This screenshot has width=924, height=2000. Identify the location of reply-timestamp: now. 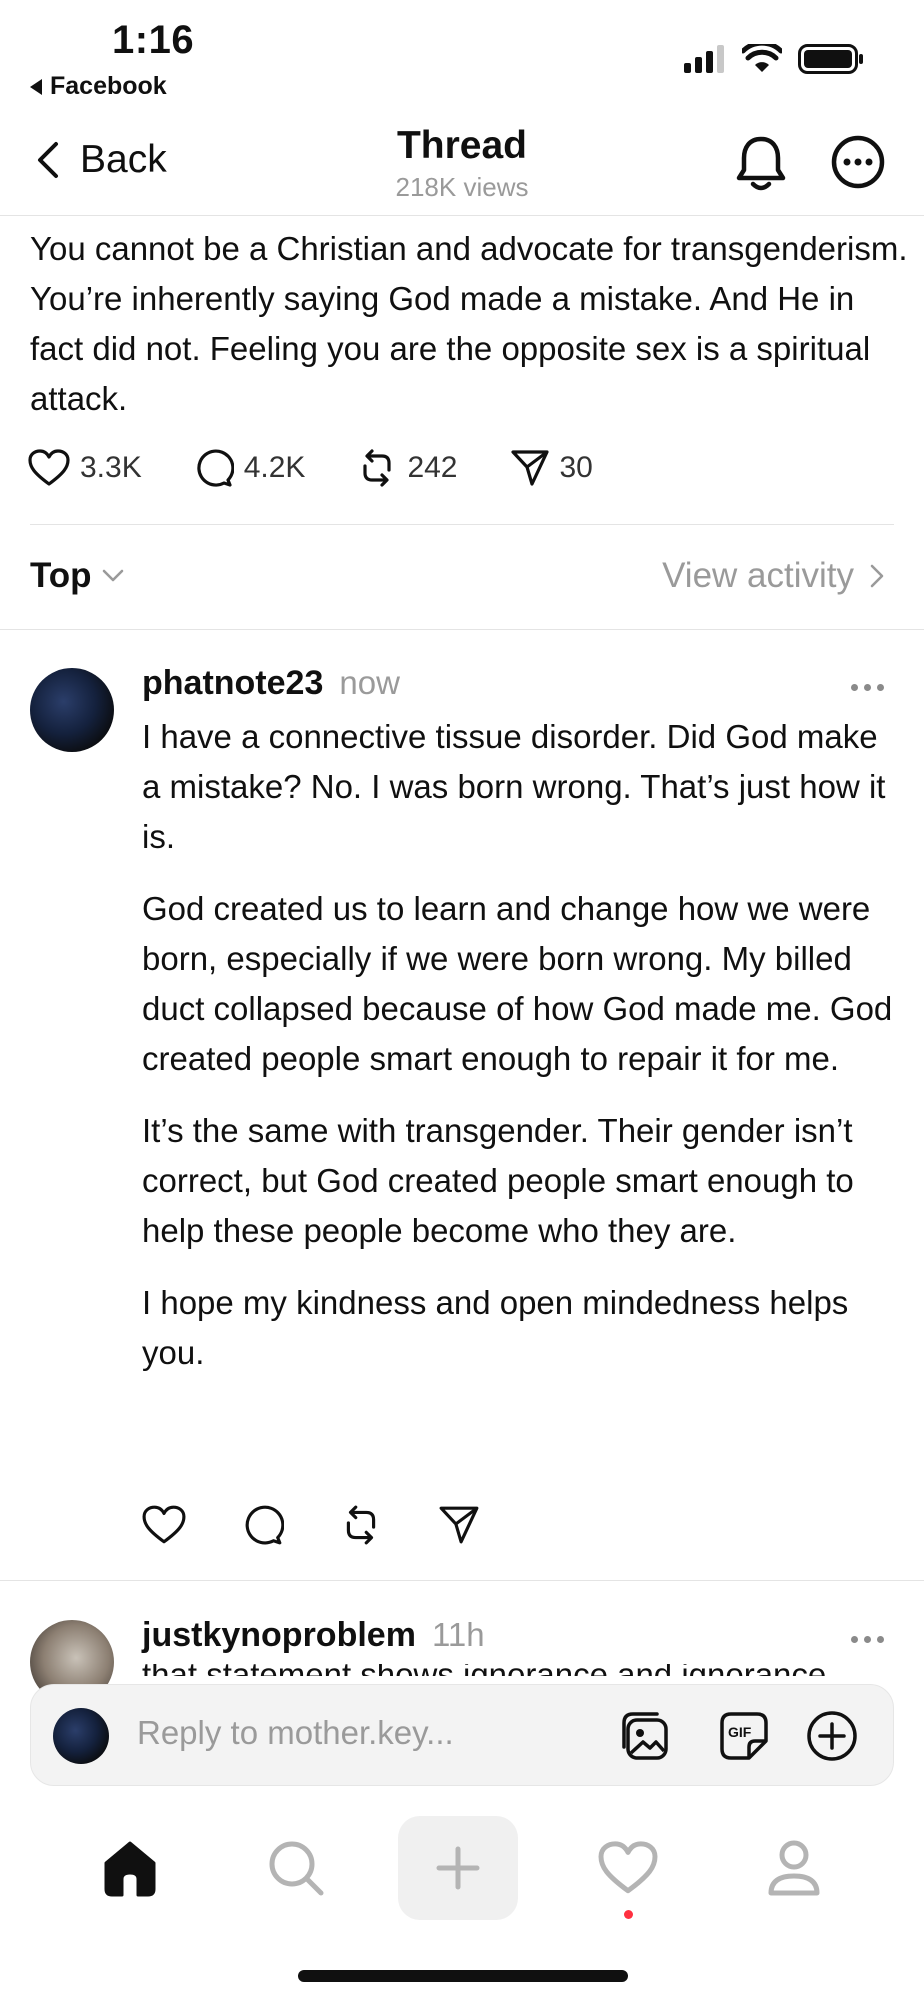
(369, 682).